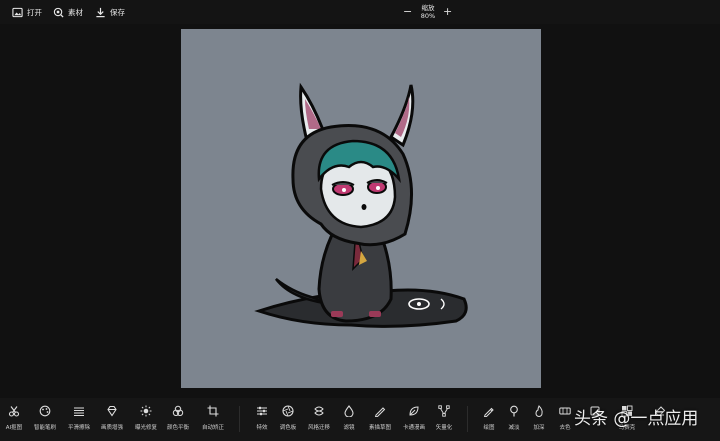  I want to click on tool-crop-button: 自动矫正, so click(213, 417).